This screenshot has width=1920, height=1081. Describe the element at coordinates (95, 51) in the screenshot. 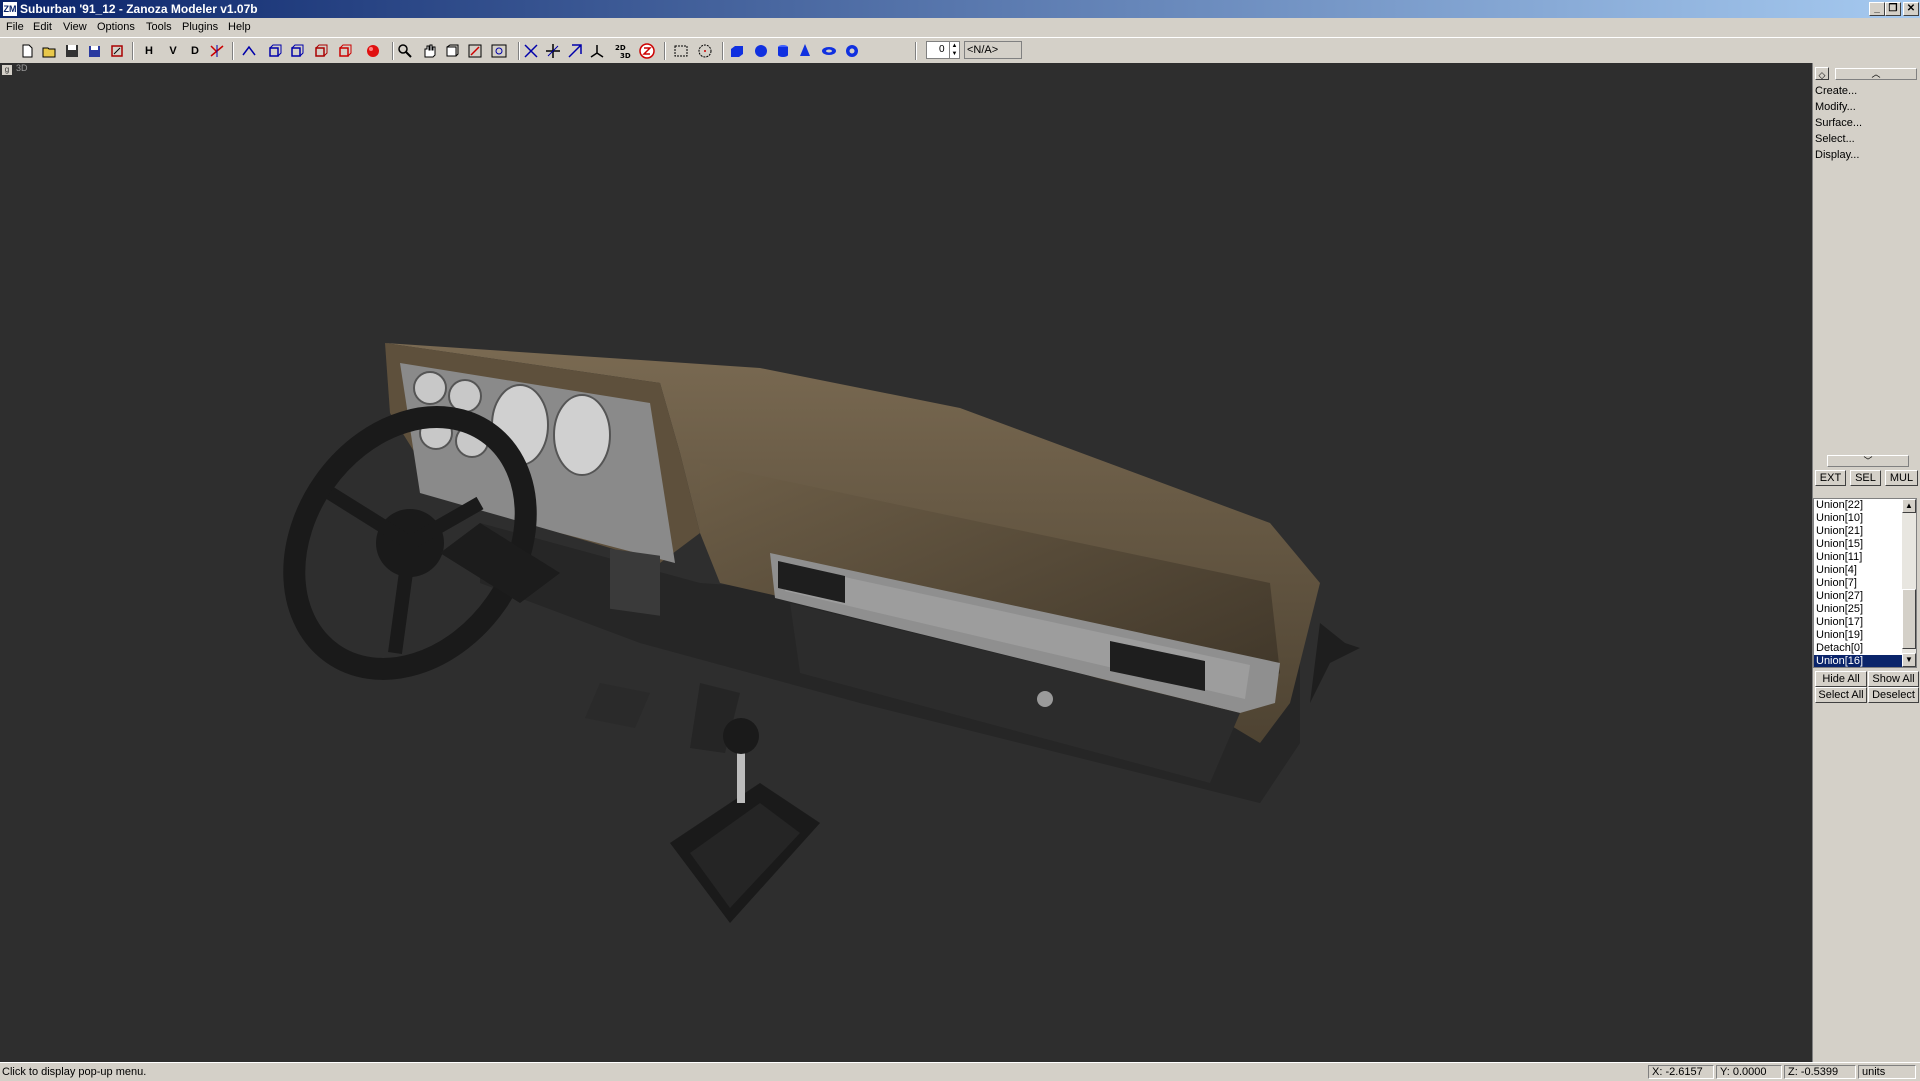

I see `save-as-icon` at that location.